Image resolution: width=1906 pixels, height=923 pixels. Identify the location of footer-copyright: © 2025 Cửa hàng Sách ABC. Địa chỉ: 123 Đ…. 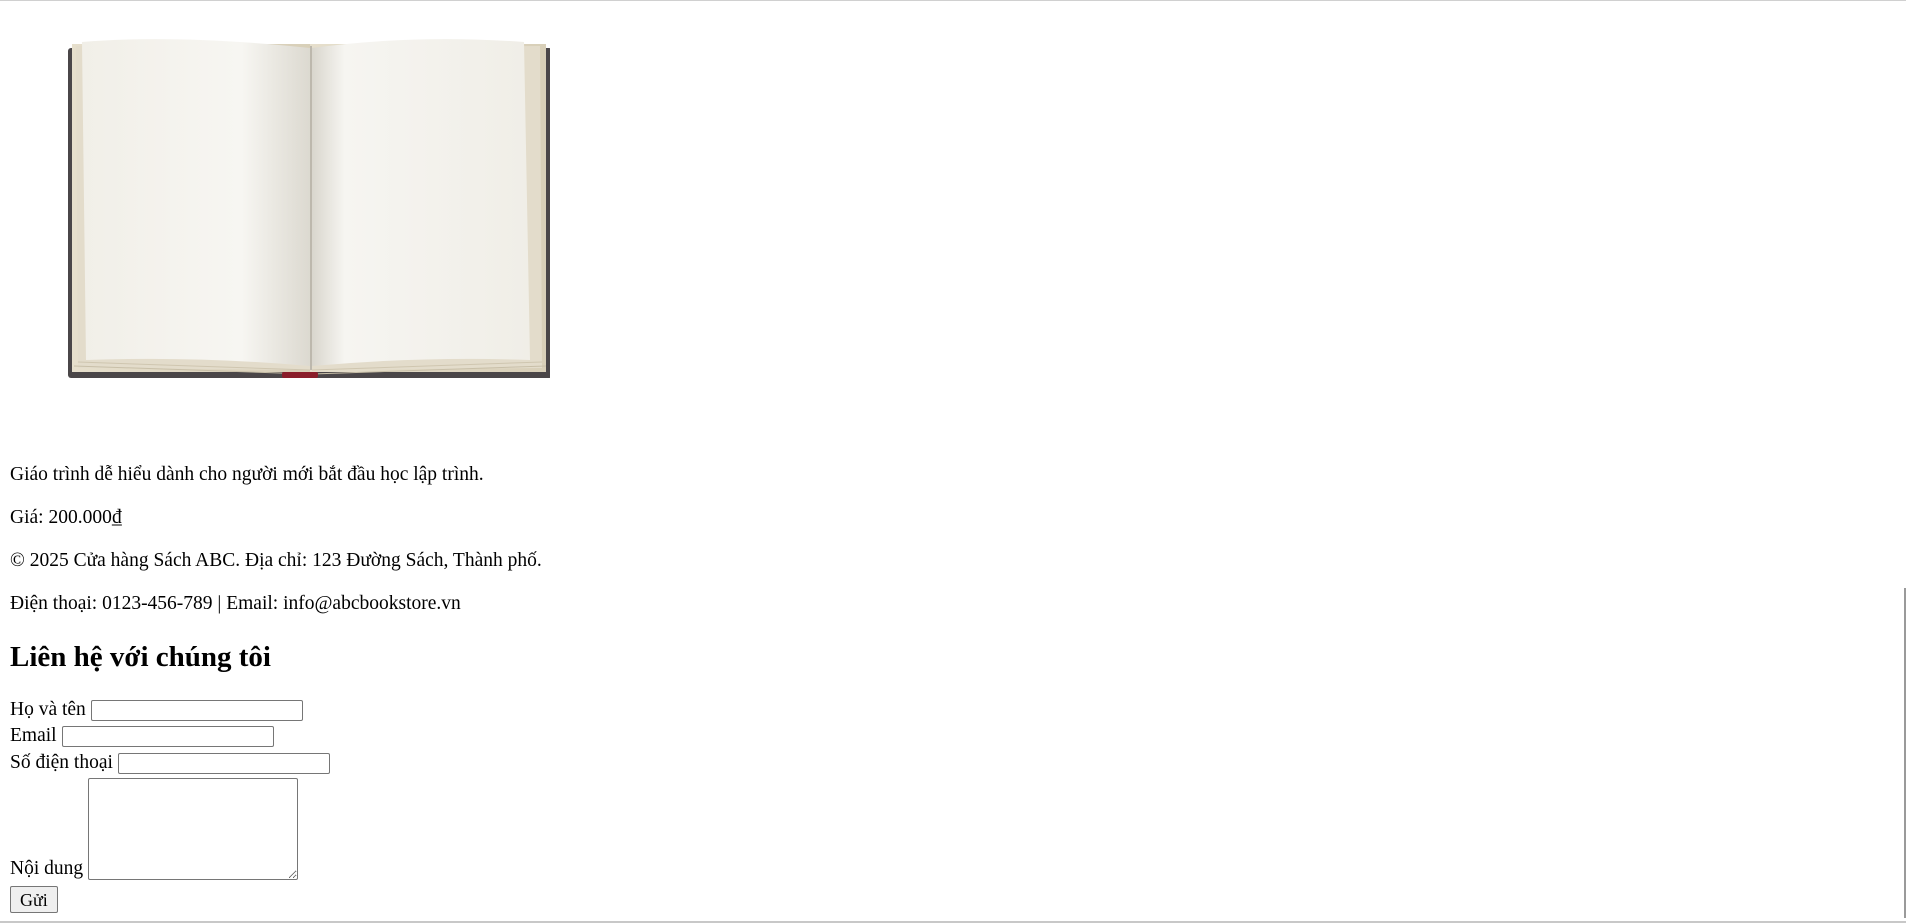
(276, 560).